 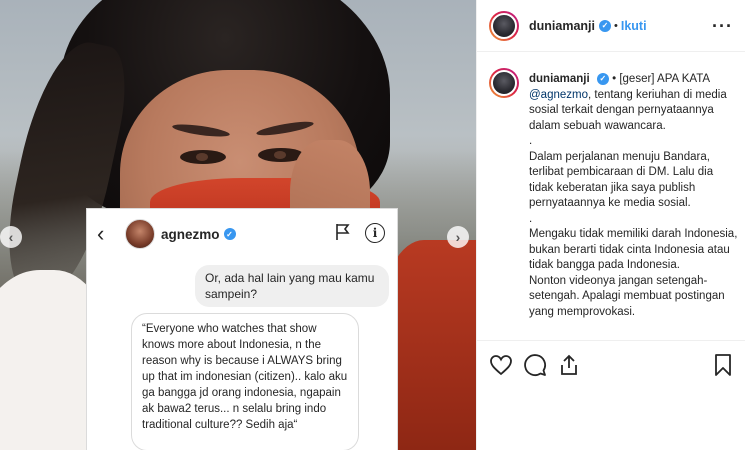 What do you see at coordinates (504, 83) in the screenshot?
I see `caption-avatar` at bounding box center [504, 83].